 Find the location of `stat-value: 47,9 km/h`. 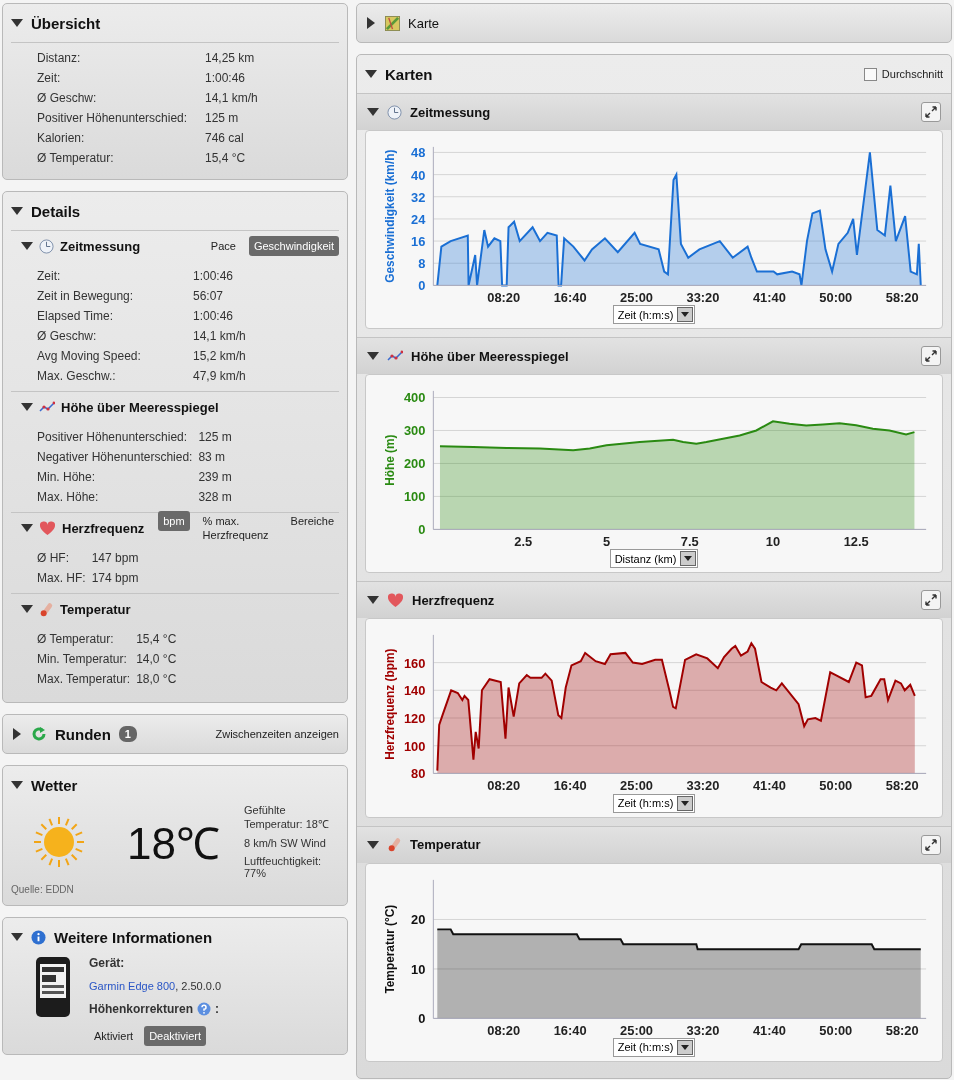

stat-value: 47,9 km/h is located at coordinates (220, 376).